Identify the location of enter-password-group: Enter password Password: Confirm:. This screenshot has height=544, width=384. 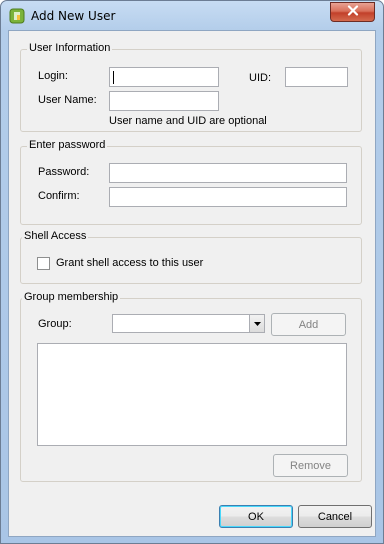
(191, 182).